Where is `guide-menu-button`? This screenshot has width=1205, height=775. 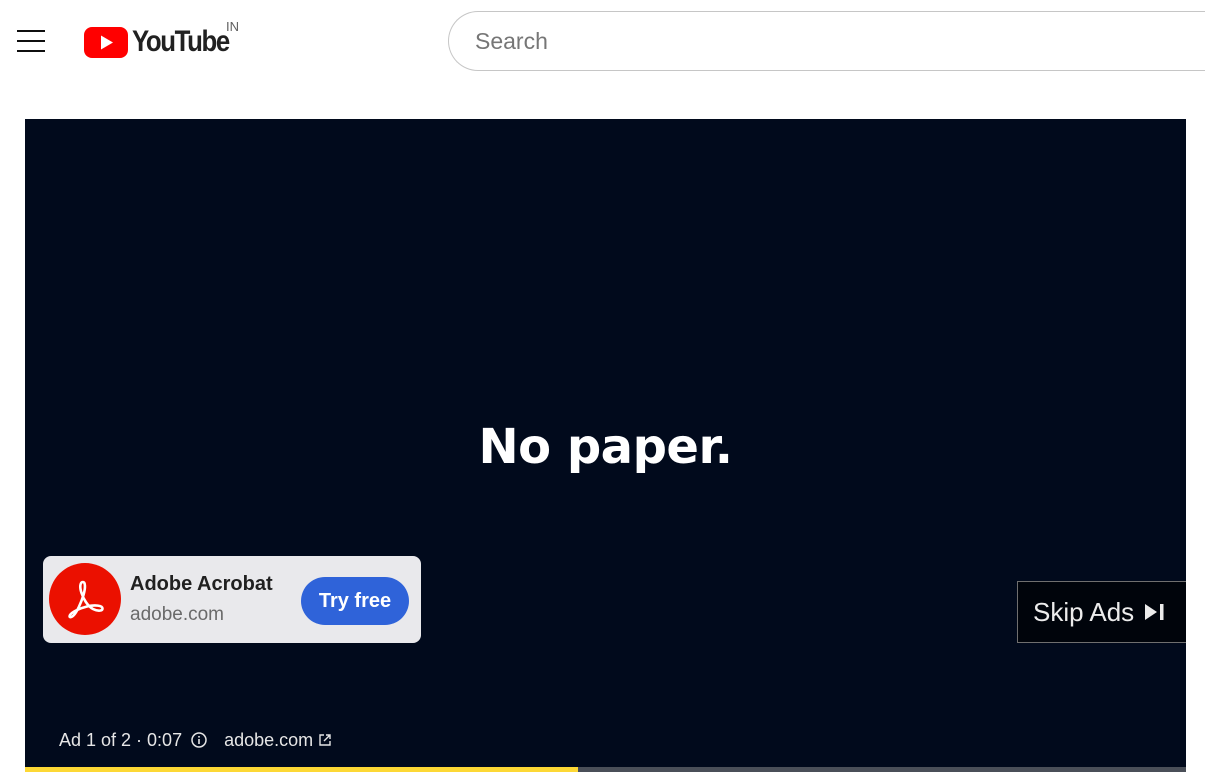 guide-menu-button is located at coordinates (31, 41).